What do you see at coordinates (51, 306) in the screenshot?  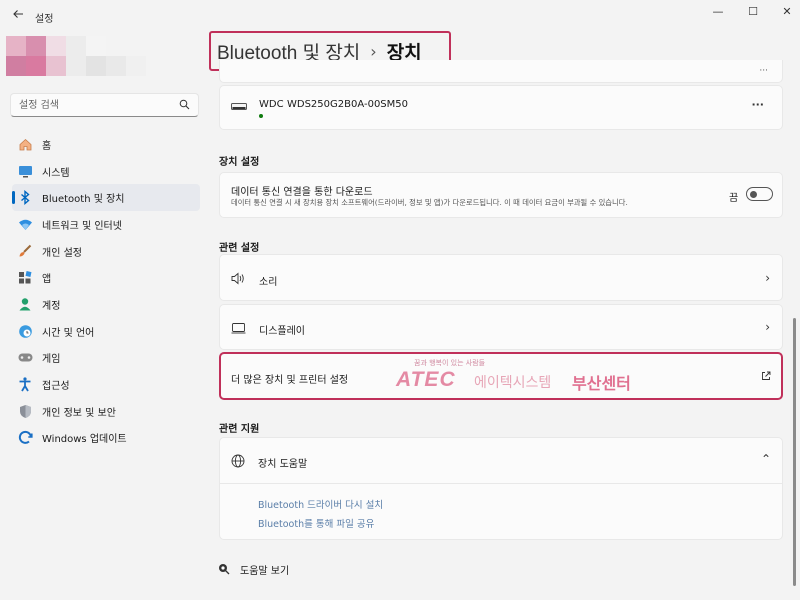 I see `sidebar-item-label: 계정` at bounding box center [51, 306].